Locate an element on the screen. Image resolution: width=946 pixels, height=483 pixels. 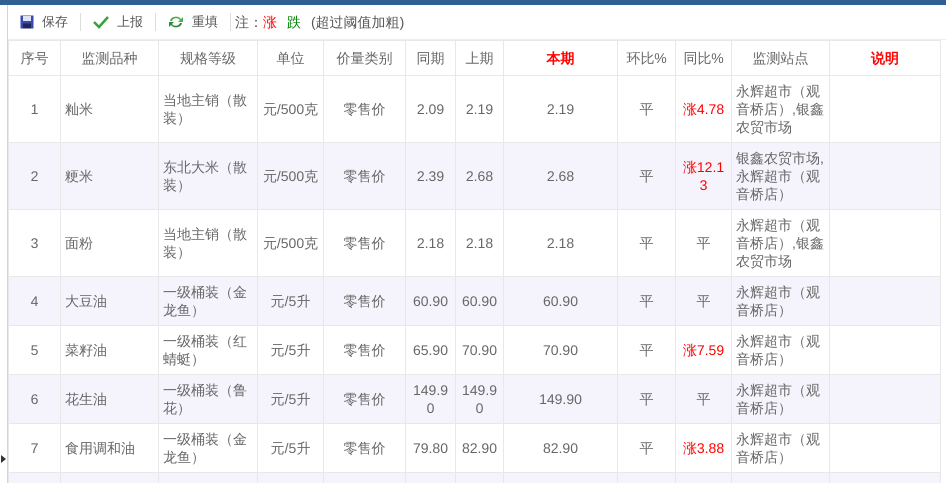
table-cell-text: 食用调和油 is located at coordinates (100, 448).